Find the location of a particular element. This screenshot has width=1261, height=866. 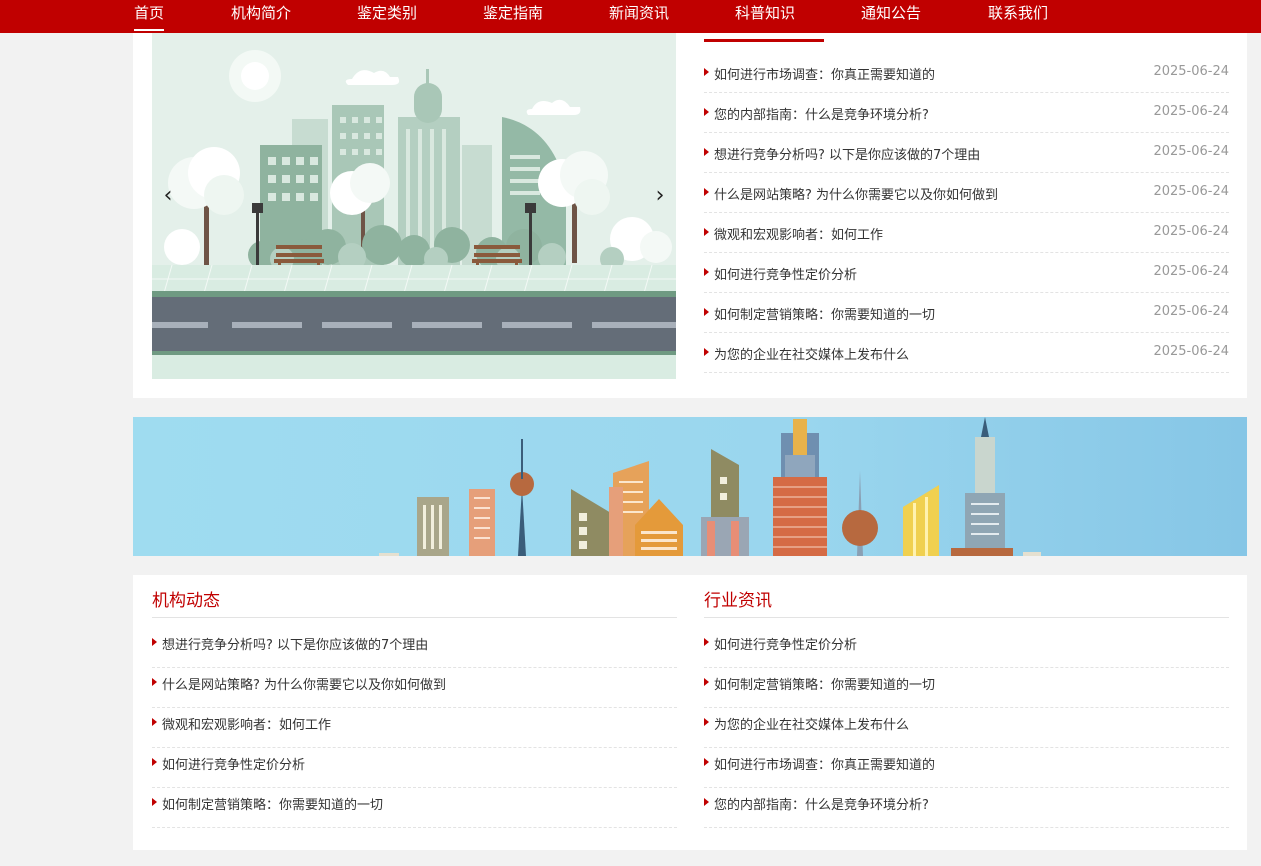

skyline-illustration is located at coordinates (690, 486).